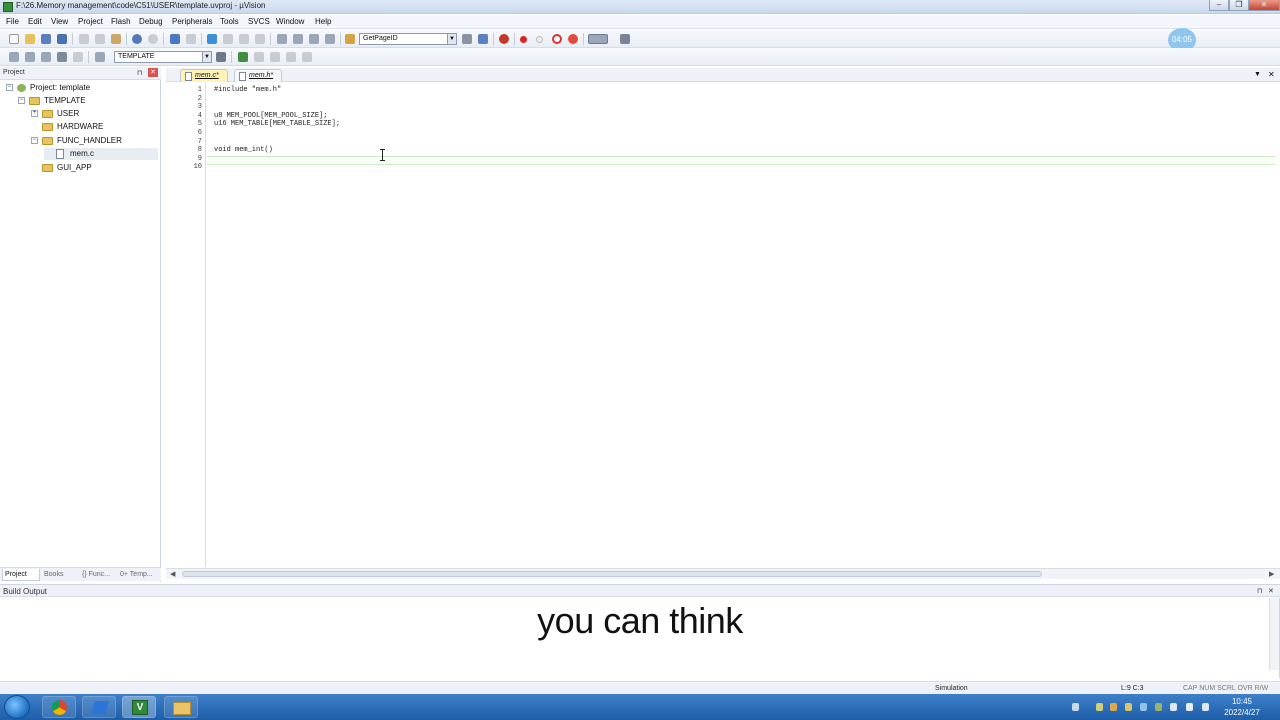  What do you see at coordinates (21, 575) in the screenshot?
I see `tab-project: Project` at bounding box center [21, 575].